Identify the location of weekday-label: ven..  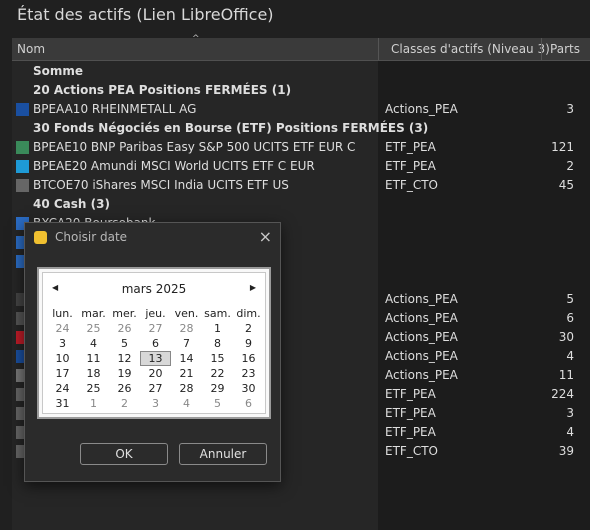
(186, 313).